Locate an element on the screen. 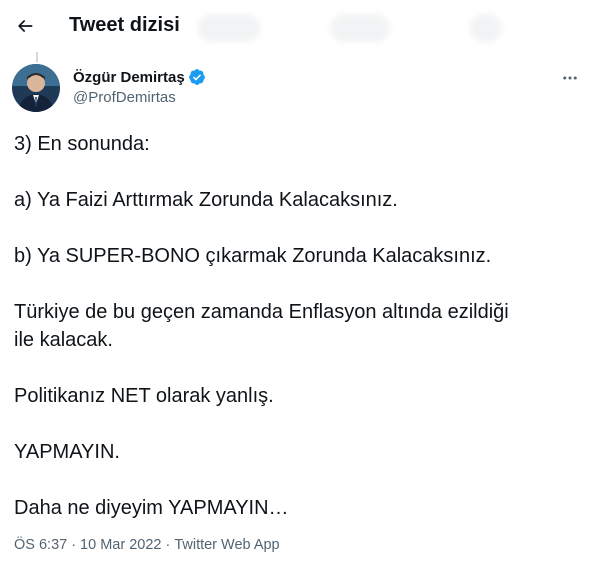 The height and width of the screenshot is (568, 592). tweet-line: YAPMAYIN. is located at coordinates (67, 452).